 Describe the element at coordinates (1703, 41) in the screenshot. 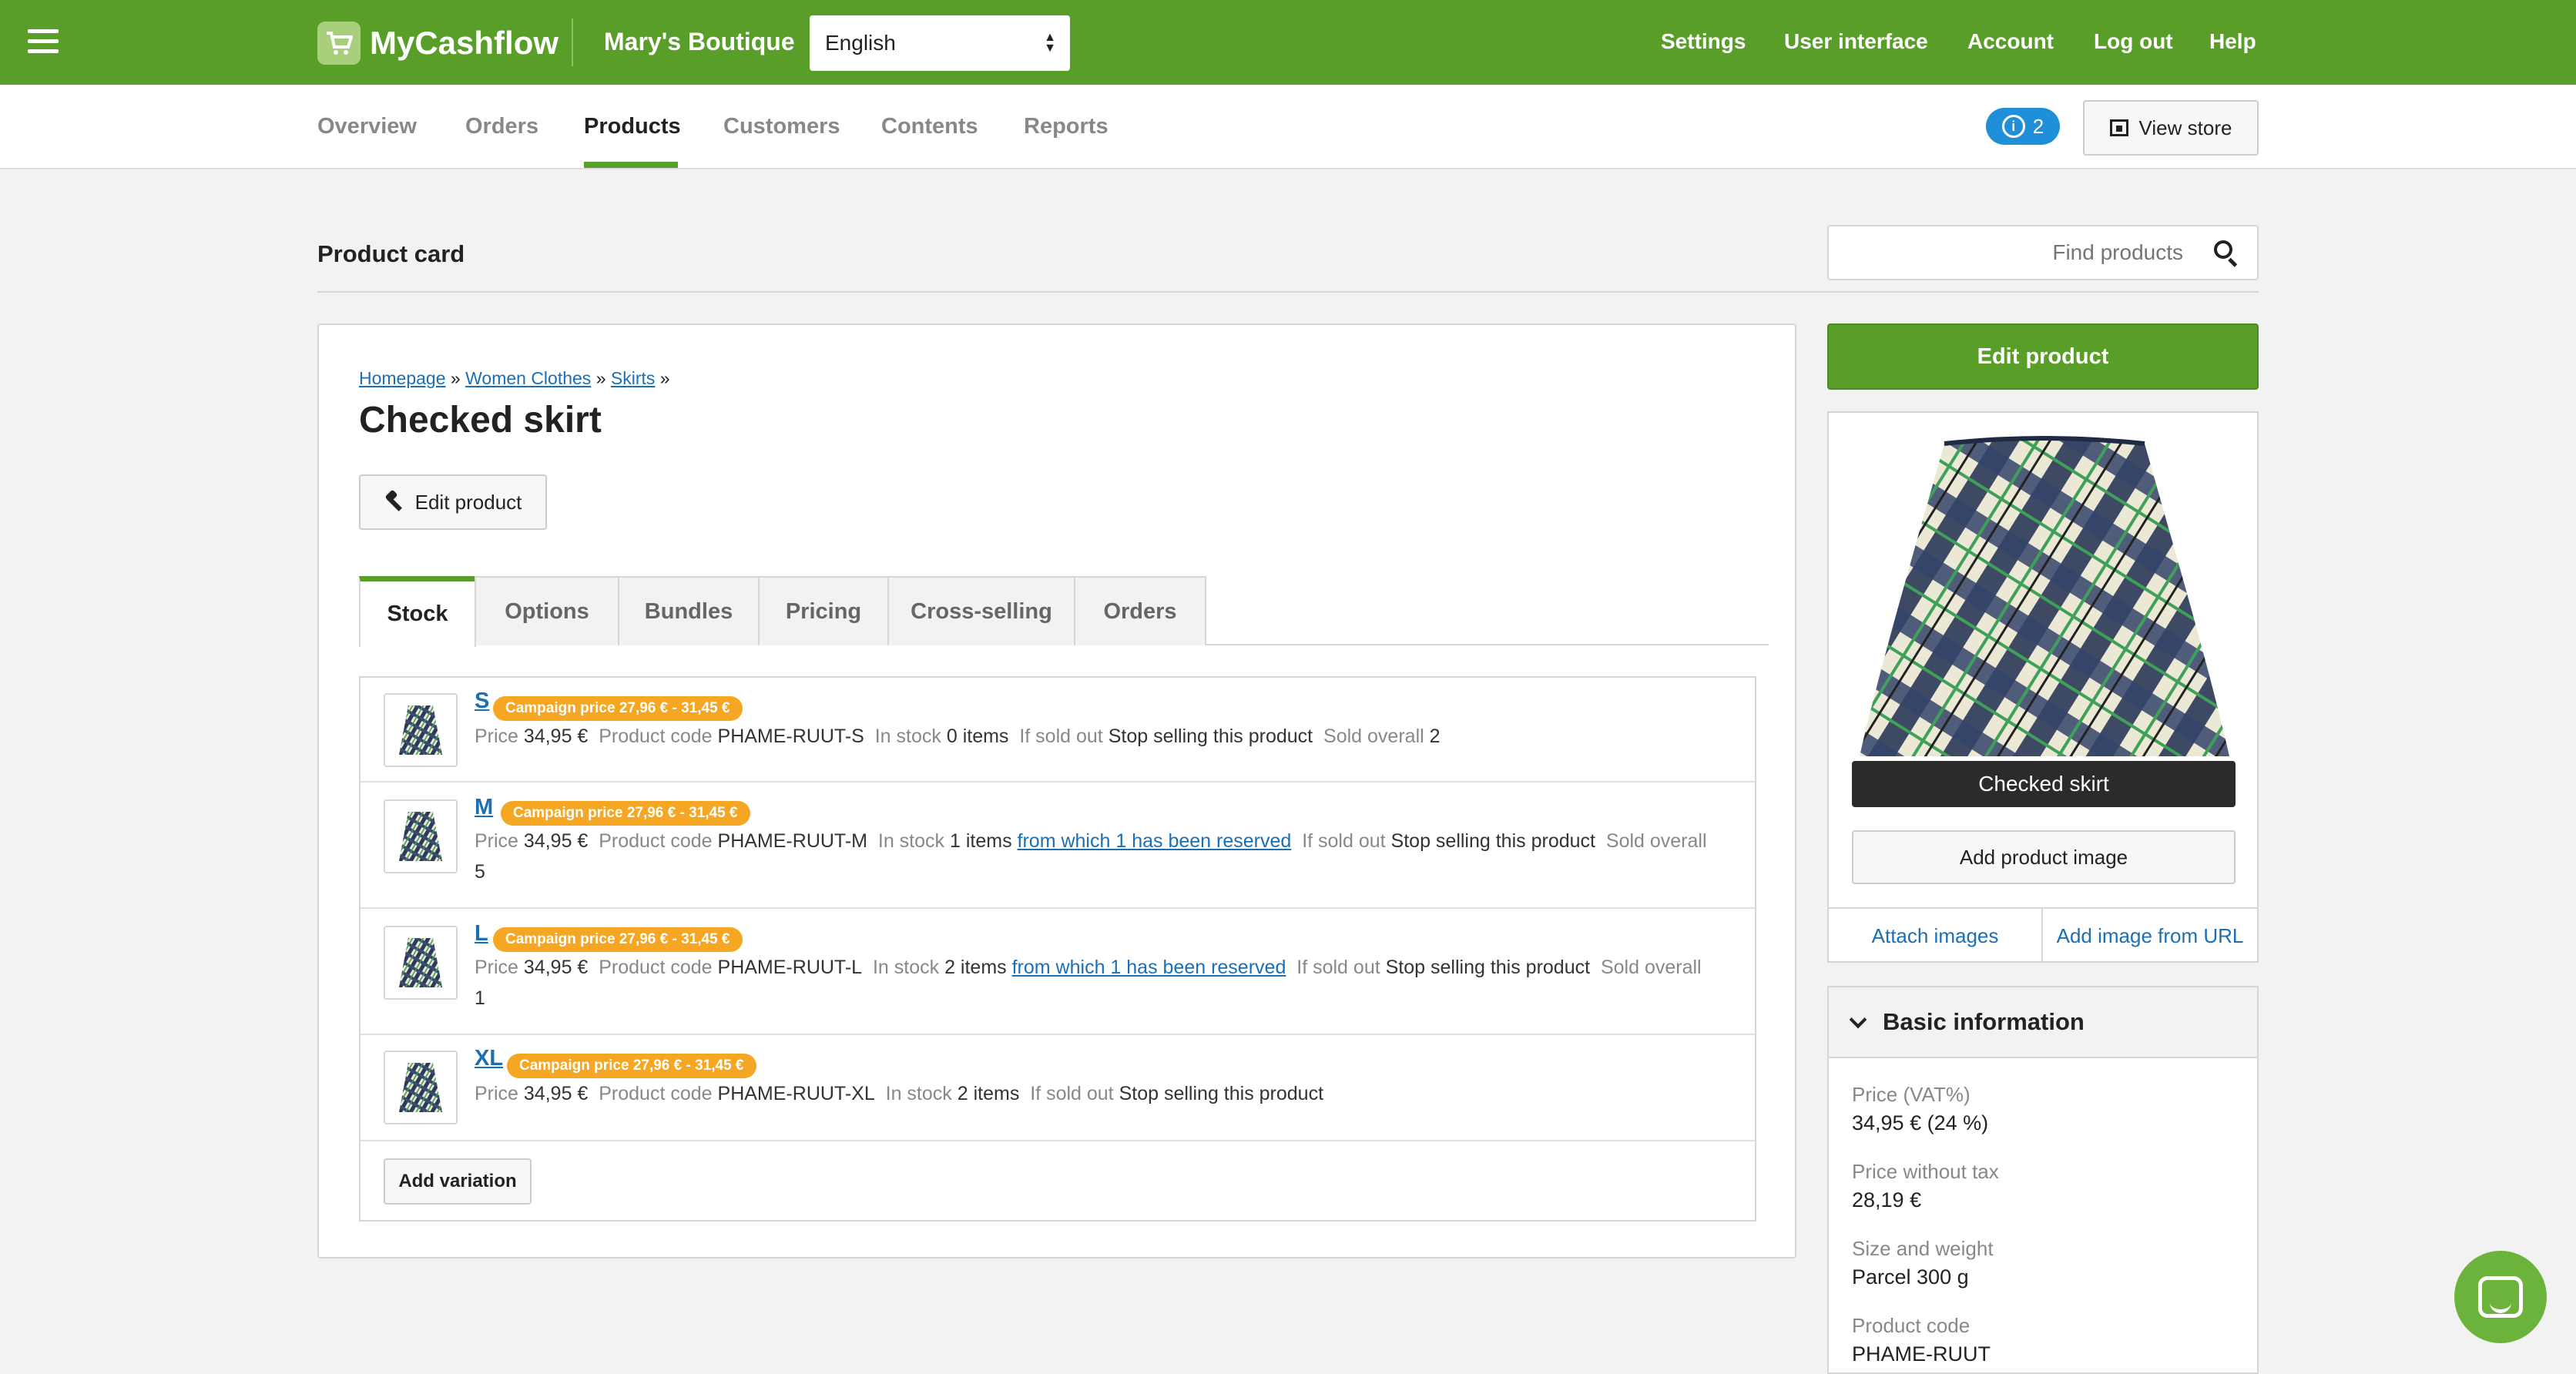

I see `nav-settings: Settings` at that location.